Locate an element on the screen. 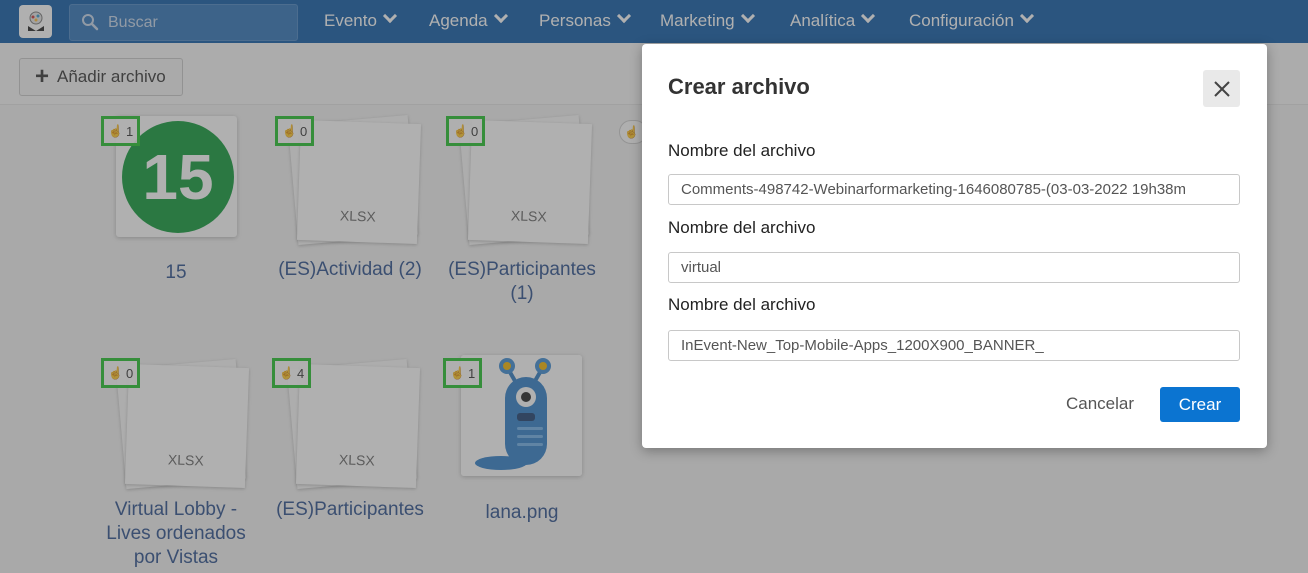  close-button is located at coordinates (1221, 88).